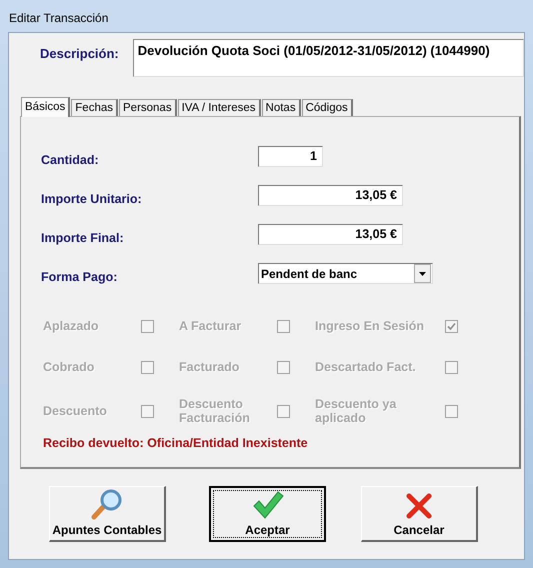 The width and height of the screenshot is (533, 568). I want to click on cancel-button: Cancelar, so click(419, 514).